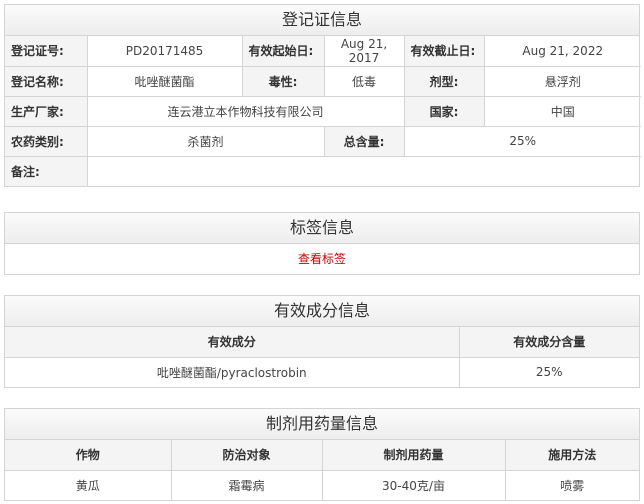 This screenshot has width=644, height=504. What do you see at coordinates (322, 228) in the screenshot?
I see `label-title: 标签信息` at bounding box center [322, 228].